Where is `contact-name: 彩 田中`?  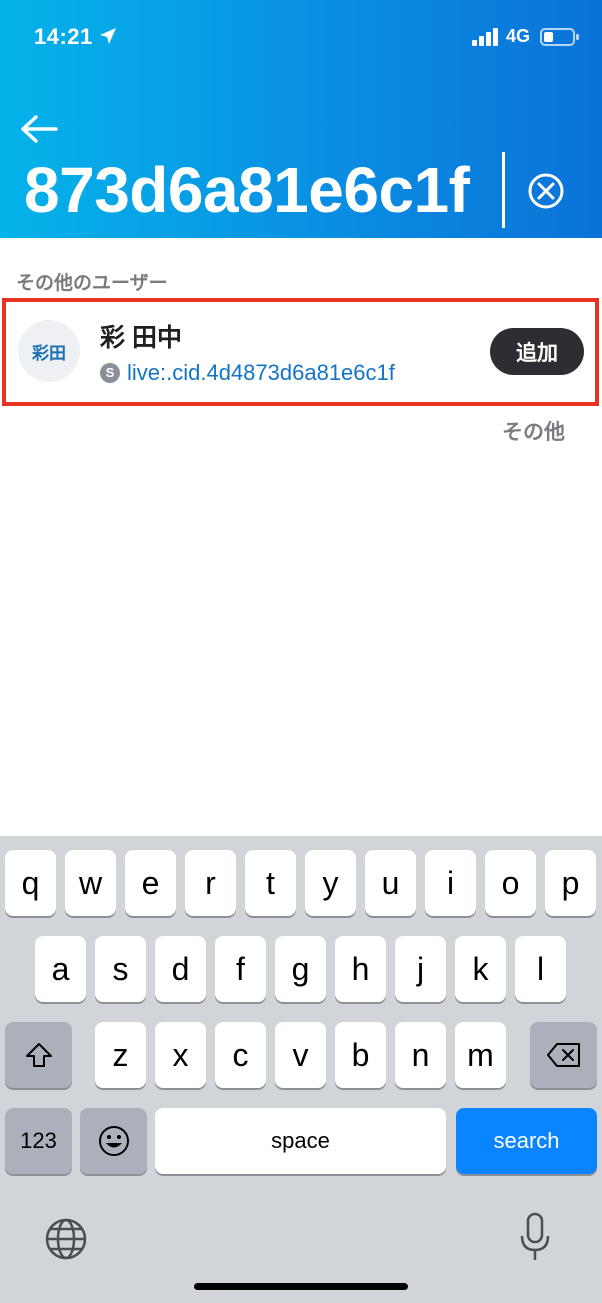 contact-name: 彩 田中 is located at coordinates (141, 338).